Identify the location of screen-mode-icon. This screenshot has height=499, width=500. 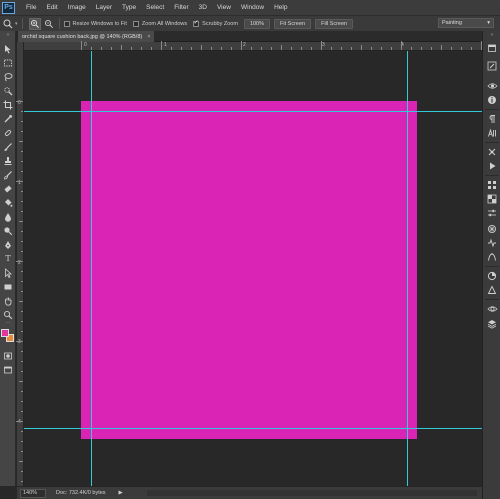
(8, 369).